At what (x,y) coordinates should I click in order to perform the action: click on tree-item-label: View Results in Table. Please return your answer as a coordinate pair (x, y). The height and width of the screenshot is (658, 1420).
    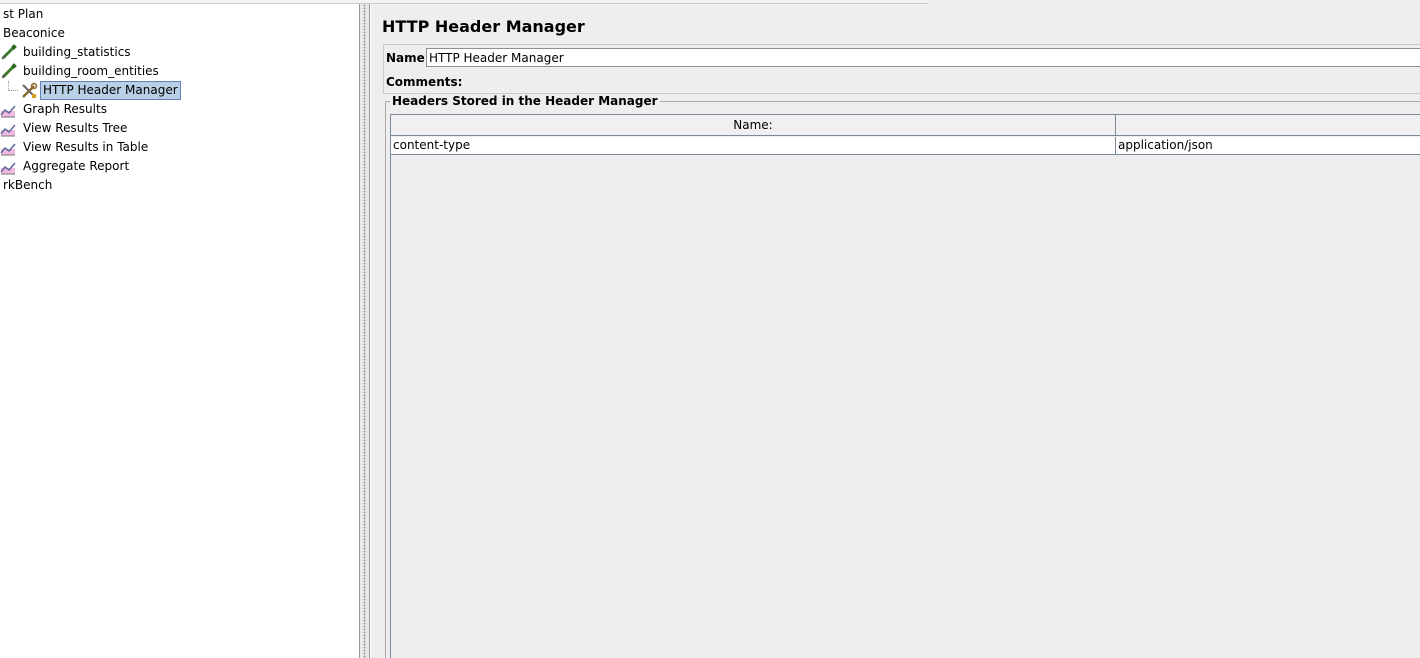
    Looking at the image, I should click on (86, 147).